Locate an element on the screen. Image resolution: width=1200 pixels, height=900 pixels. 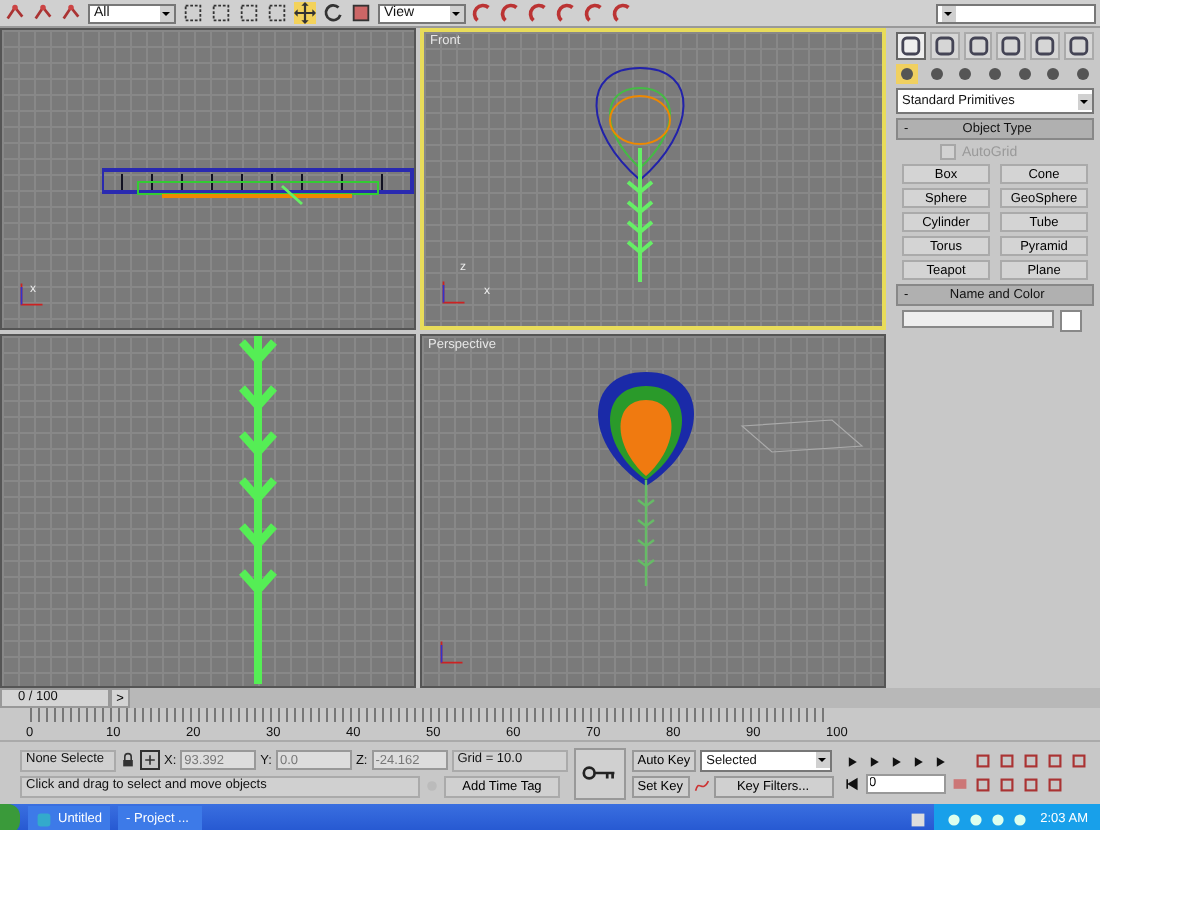
curve-icon is located at coordinates (701, 786).